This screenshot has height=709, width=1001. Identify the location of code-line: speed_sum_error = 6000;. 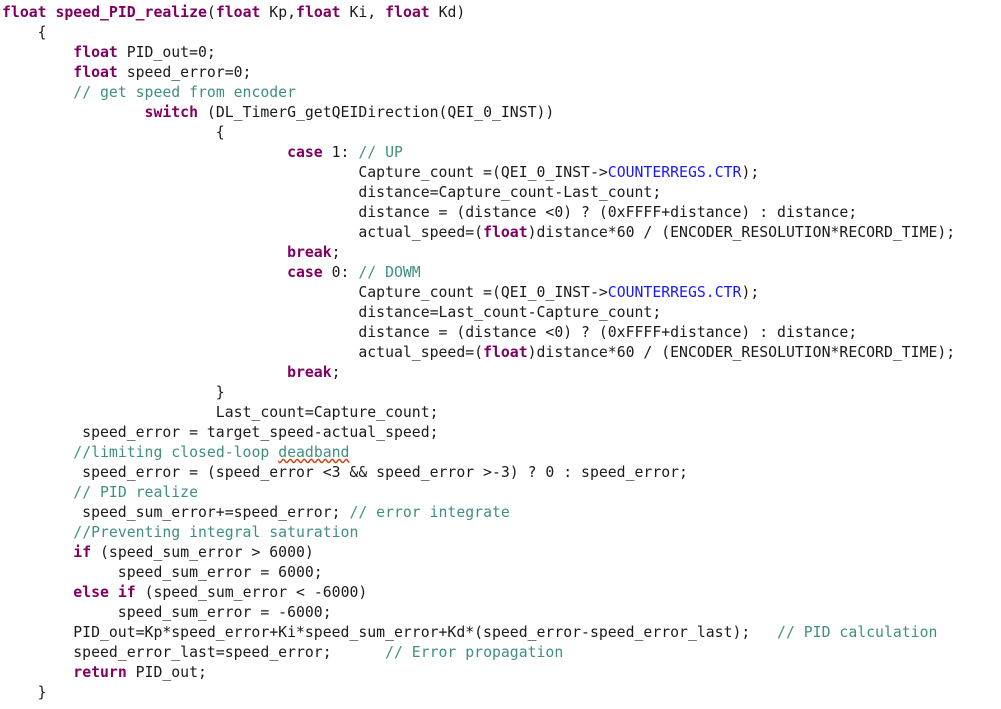
(500, 573).